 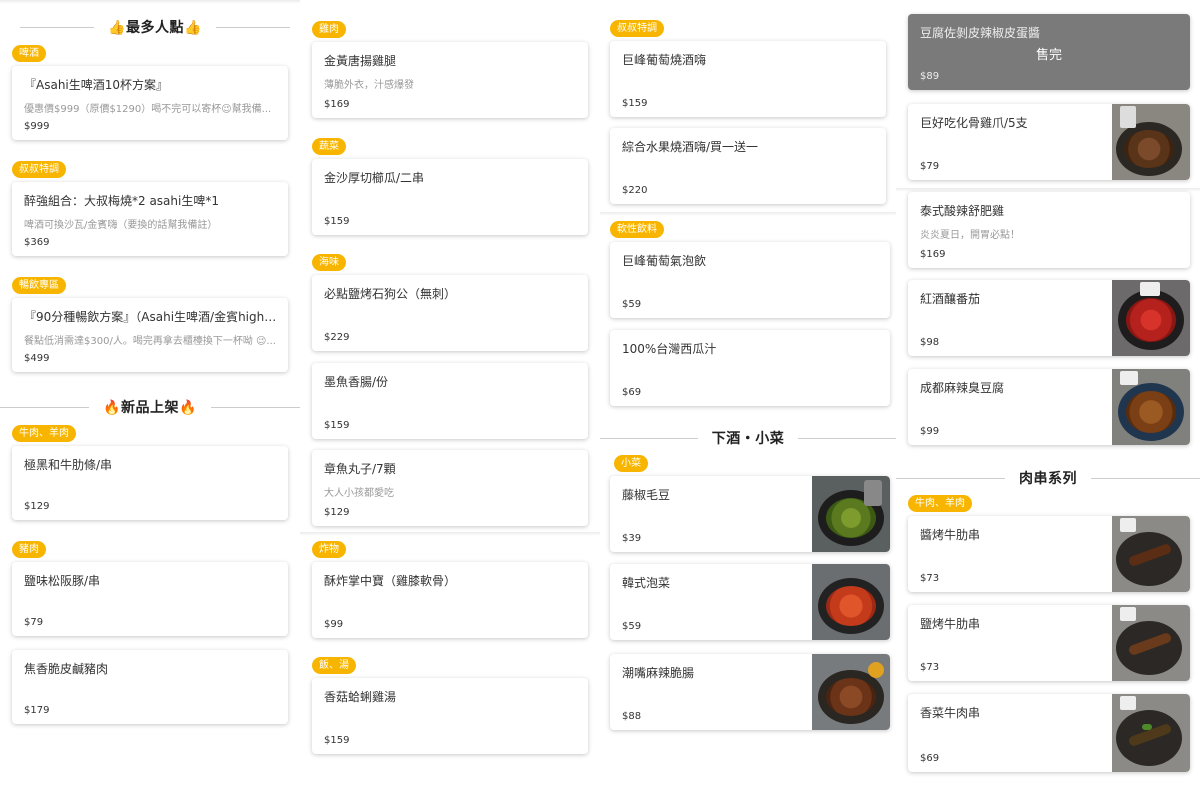 I want to click on item-name: 香菇蛤蜊雞湯, so click(x=360, y=697).